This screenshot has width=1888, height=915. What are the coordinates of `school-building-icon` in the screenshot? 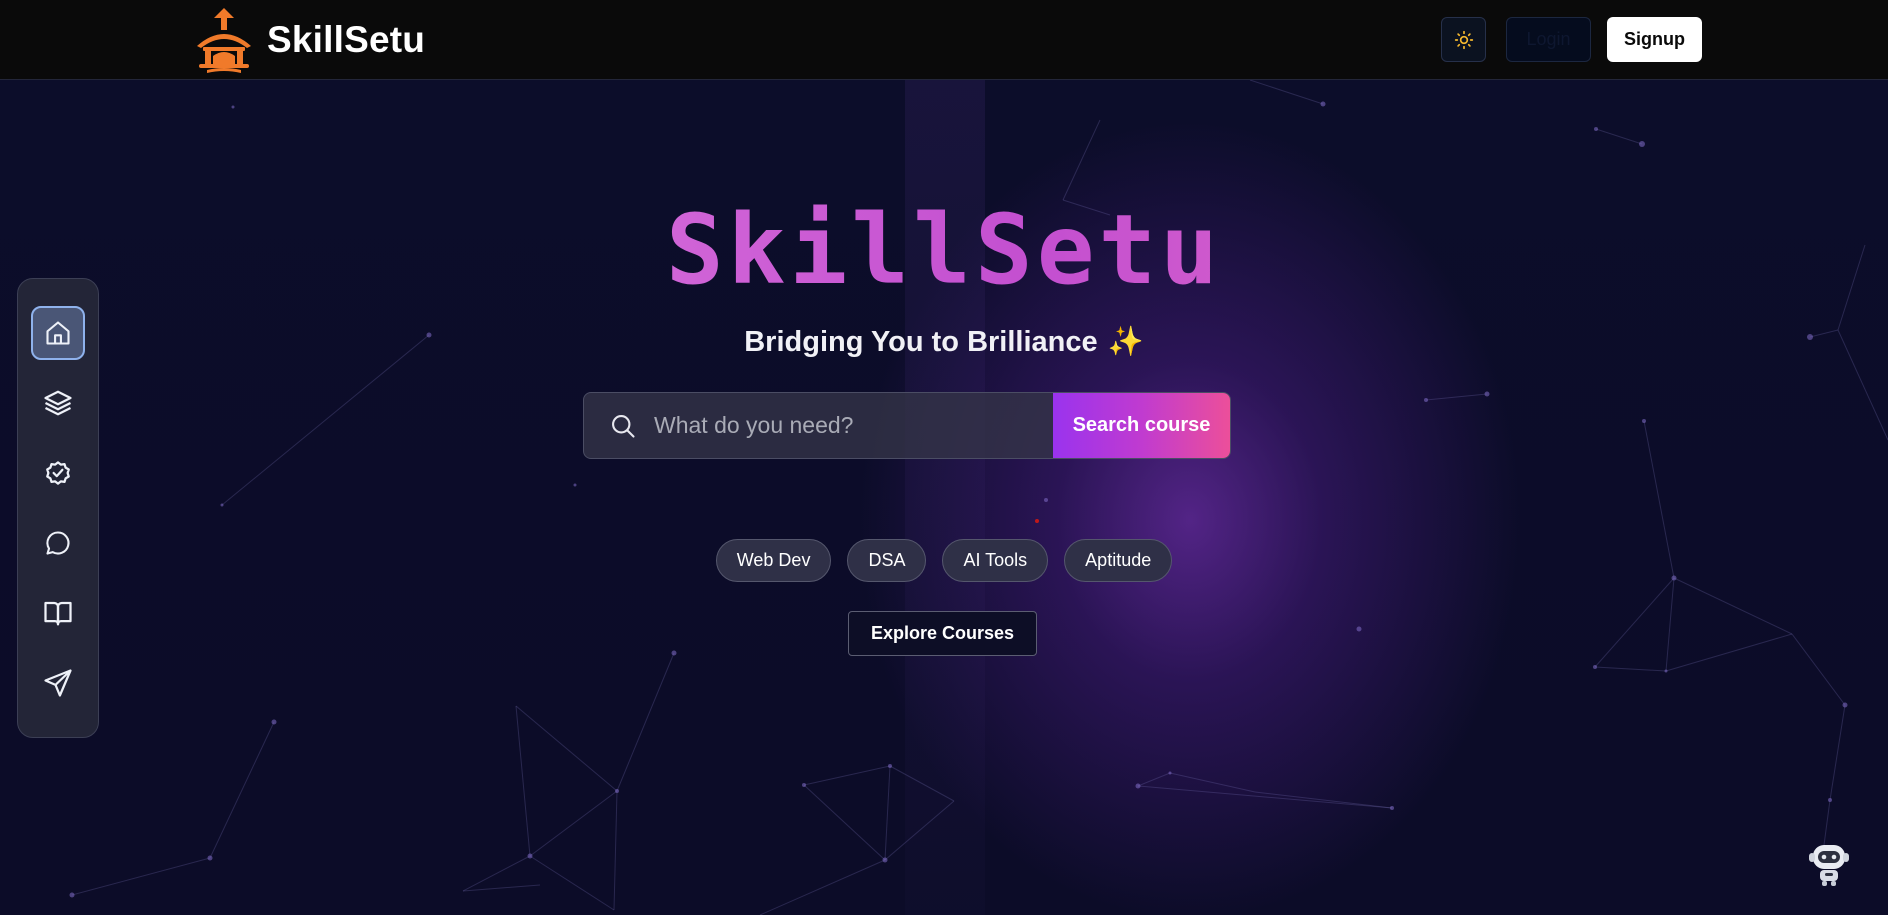 It's located at (224, 40).